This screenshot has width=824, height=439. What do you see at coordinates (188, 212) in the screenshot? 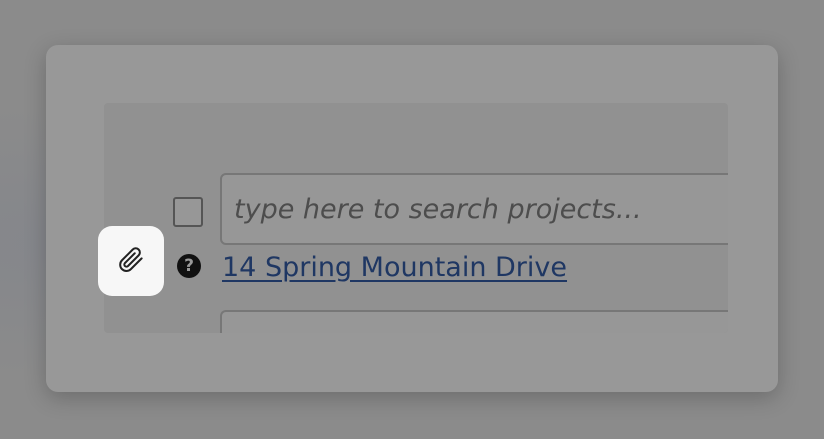
I see `select-row-checkbox` at bounding box center [188, 212].